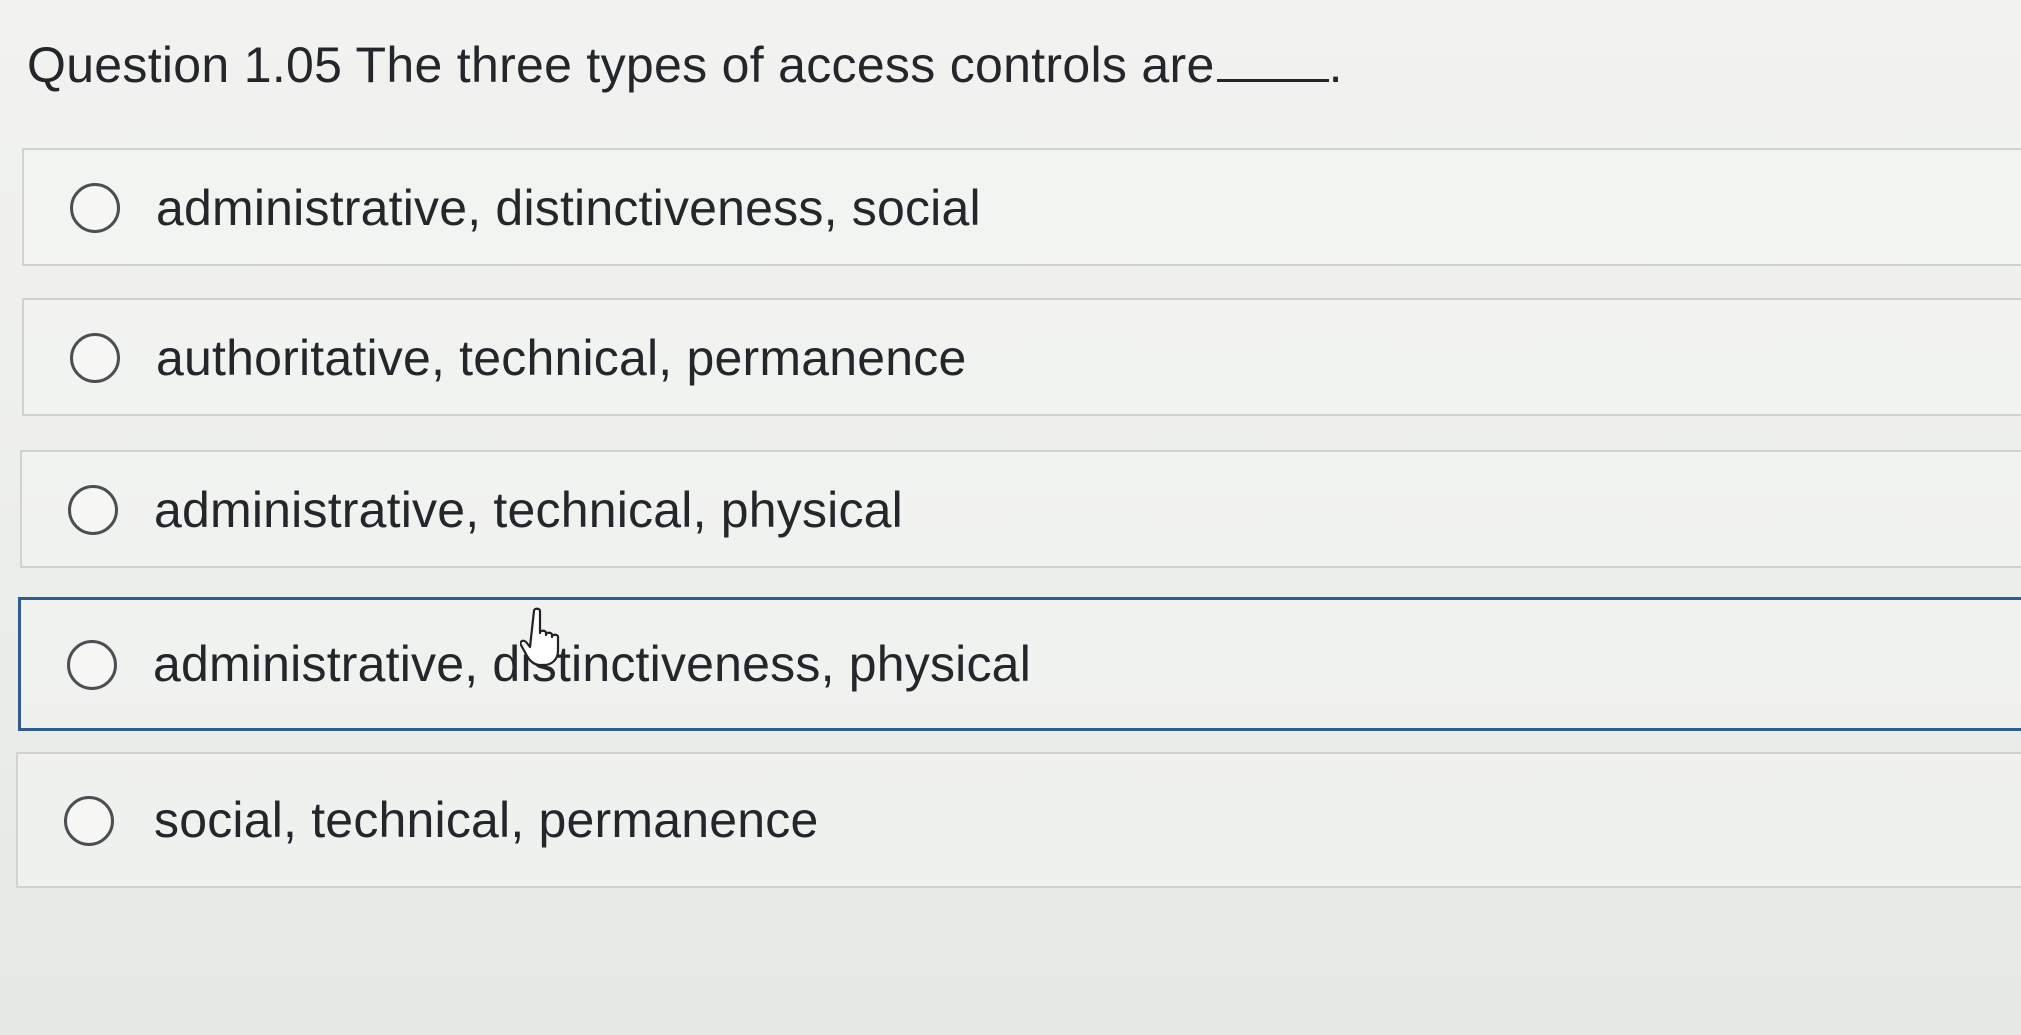 Image resolution: width=2021 pixels, height=1035 pixels. I want to click on option-label: administrative, technical, physical, so click(528, 510).